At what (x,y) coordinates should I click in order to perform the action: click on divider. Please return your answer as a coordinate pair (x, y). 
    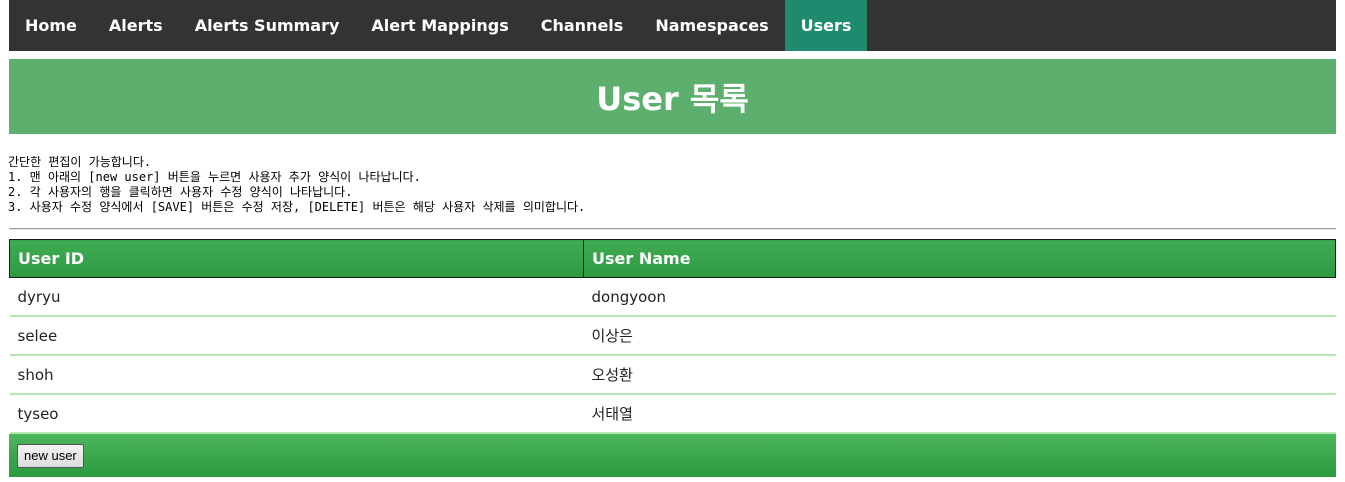
    Looking at the image, I should click on (672, 229).